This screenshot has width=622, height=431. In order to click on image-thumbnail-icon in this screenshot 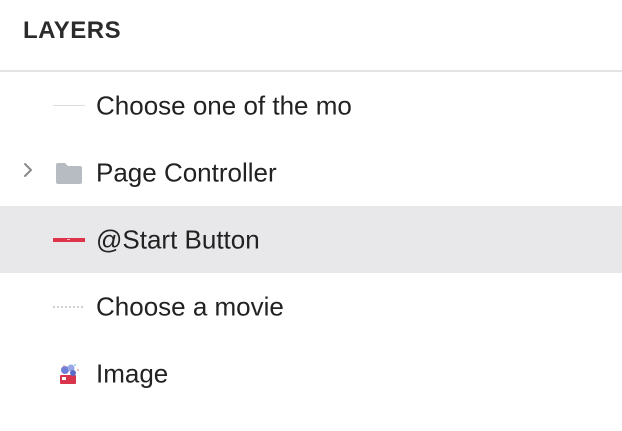, I will do `click(69, 374)`.